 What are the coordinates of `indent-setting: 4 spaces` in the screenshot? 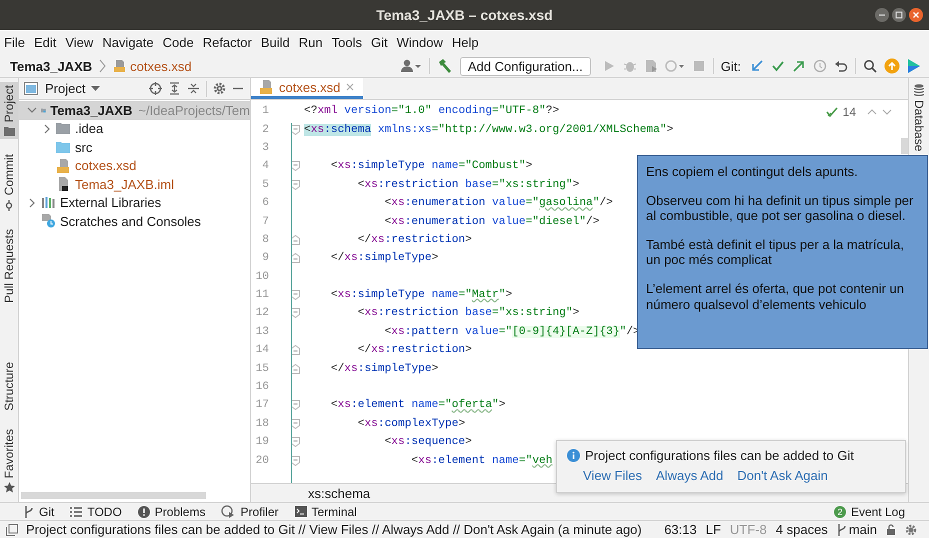 It's located at (802, 529).